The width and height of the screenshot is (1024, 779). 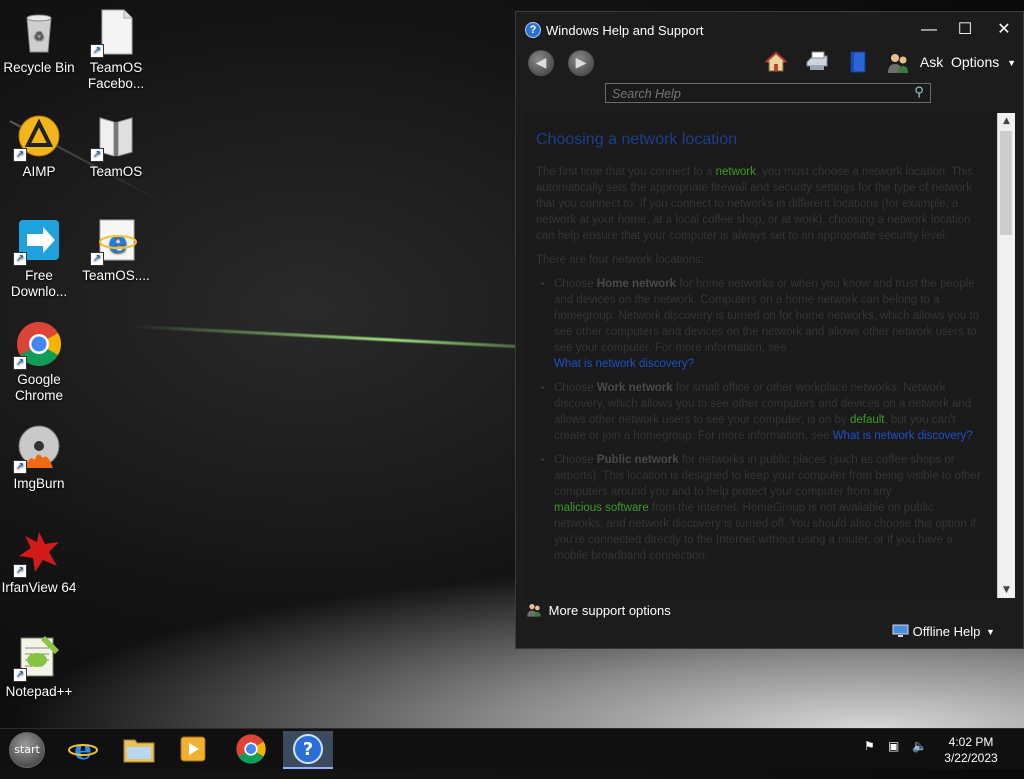 I want to click on printer-icon, so click(x=817, y=60).